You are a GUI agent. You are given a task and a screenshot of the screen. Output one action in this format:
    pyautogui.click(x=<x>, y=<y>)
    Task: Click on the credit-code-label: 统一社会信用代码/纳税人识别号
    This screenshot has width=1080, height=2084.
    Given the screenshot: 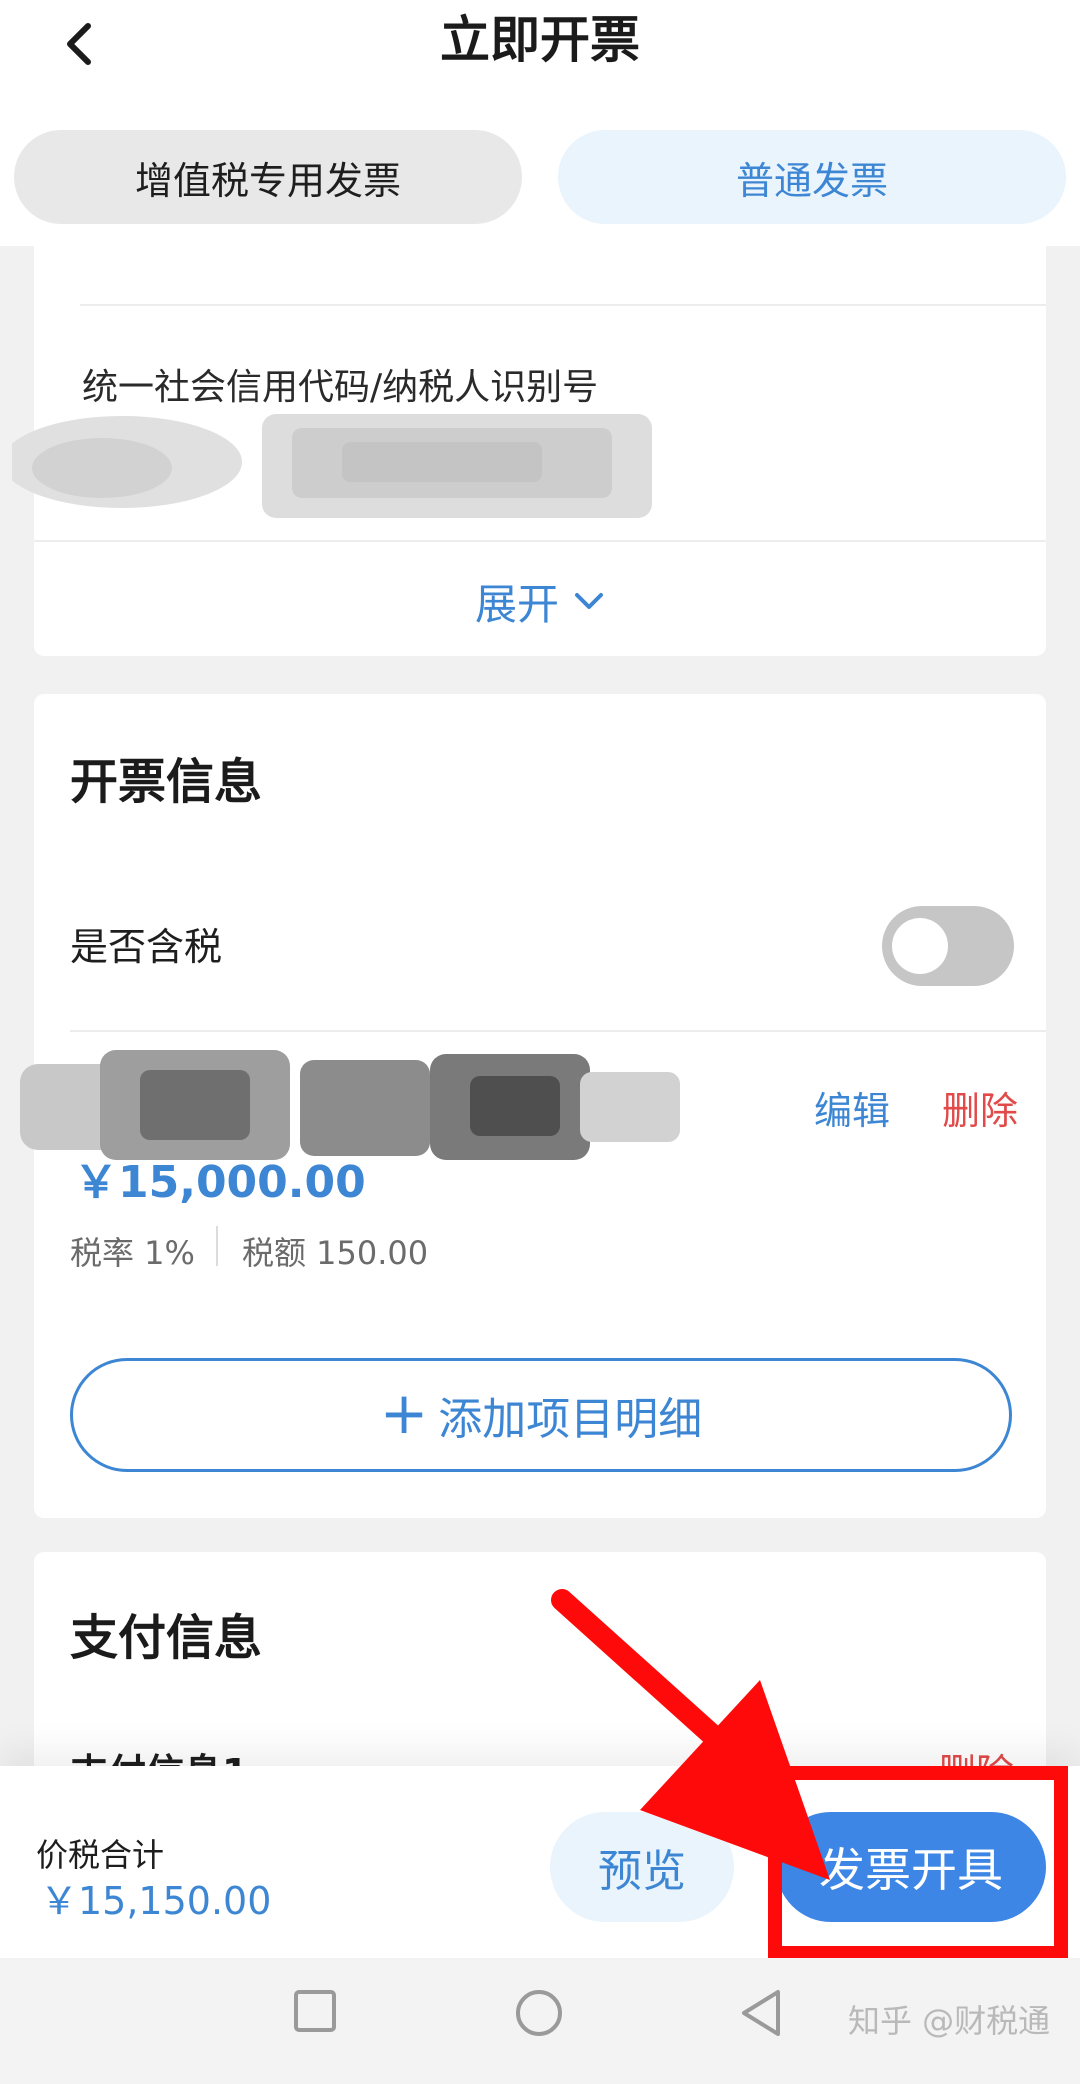 What is the action you would take?
    pyautogui.click(x=340, y=387)
    